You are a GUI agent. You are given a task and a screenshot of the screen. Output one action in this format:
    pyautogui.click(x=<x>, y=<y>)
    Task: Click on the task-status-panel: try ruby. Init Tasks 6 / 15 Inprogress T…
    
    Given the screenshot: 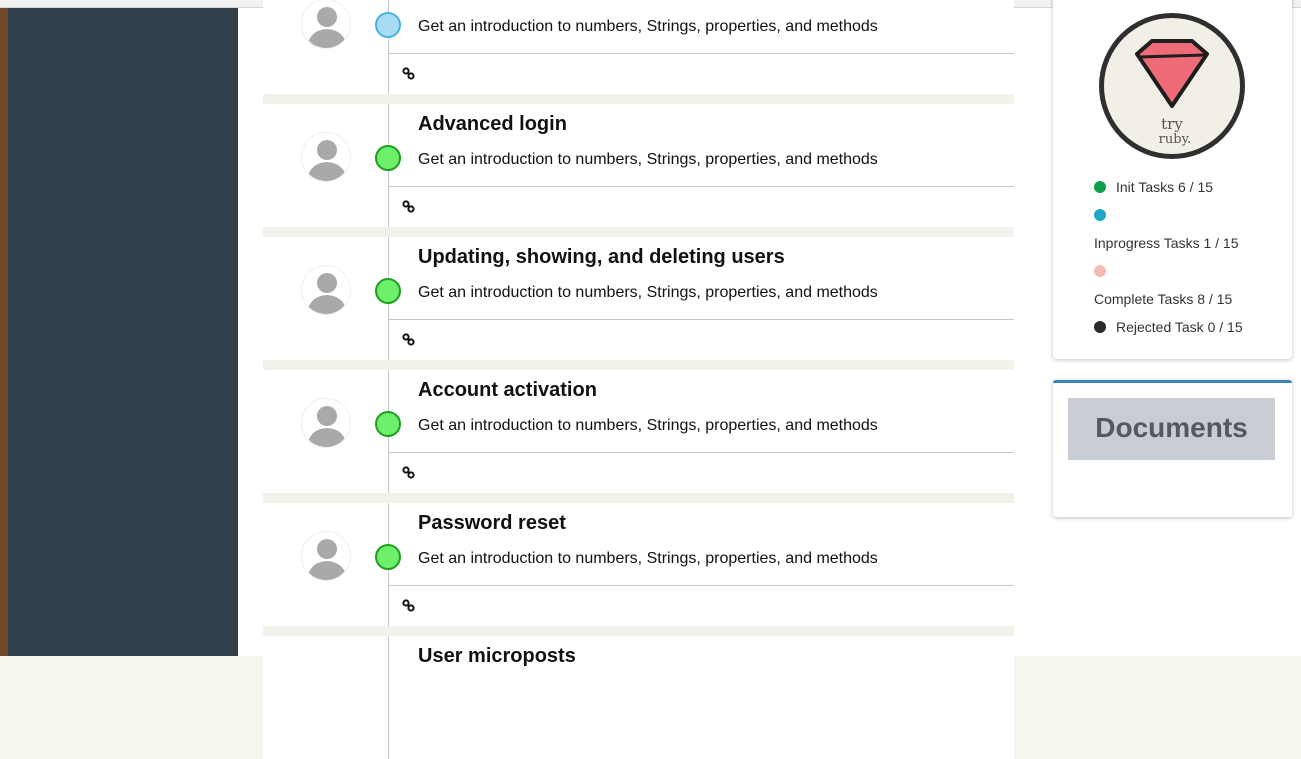 What is the action you would take?
    pyautogui.click(x=1172, y=179)
    